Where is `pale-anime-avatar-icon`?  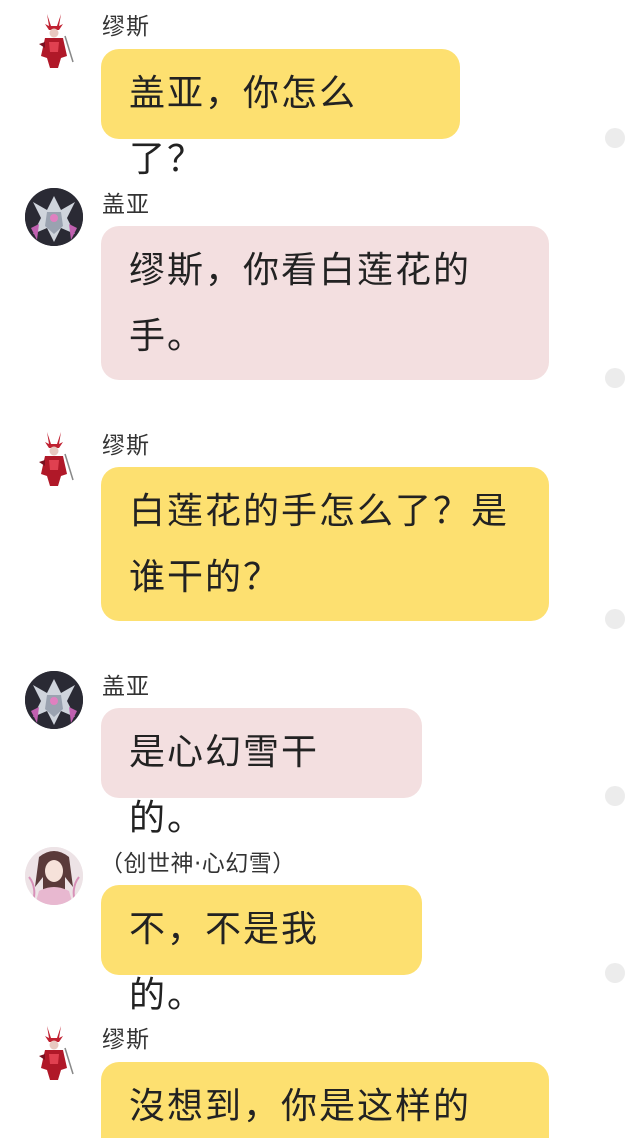
pale-anime-avatar-icon is located at coordinates (54, 876).